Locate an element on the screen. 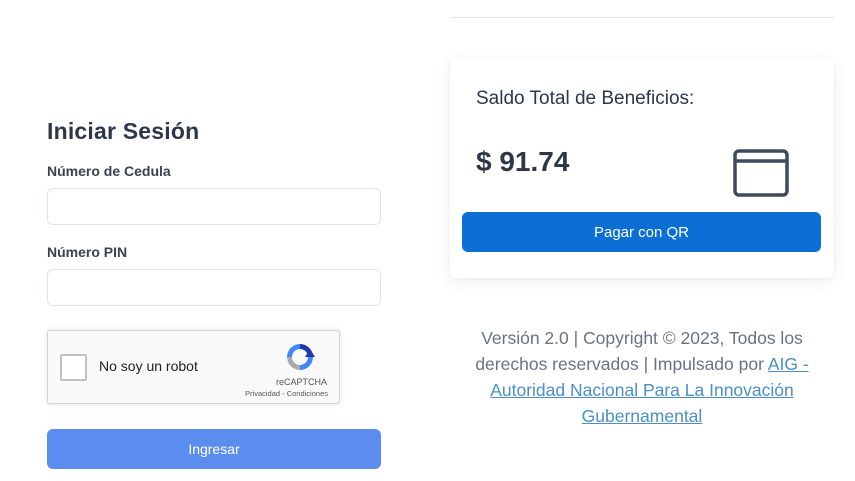  recaptcha-links: Privacidad - Condiciones is located at coordinates (286, 393).